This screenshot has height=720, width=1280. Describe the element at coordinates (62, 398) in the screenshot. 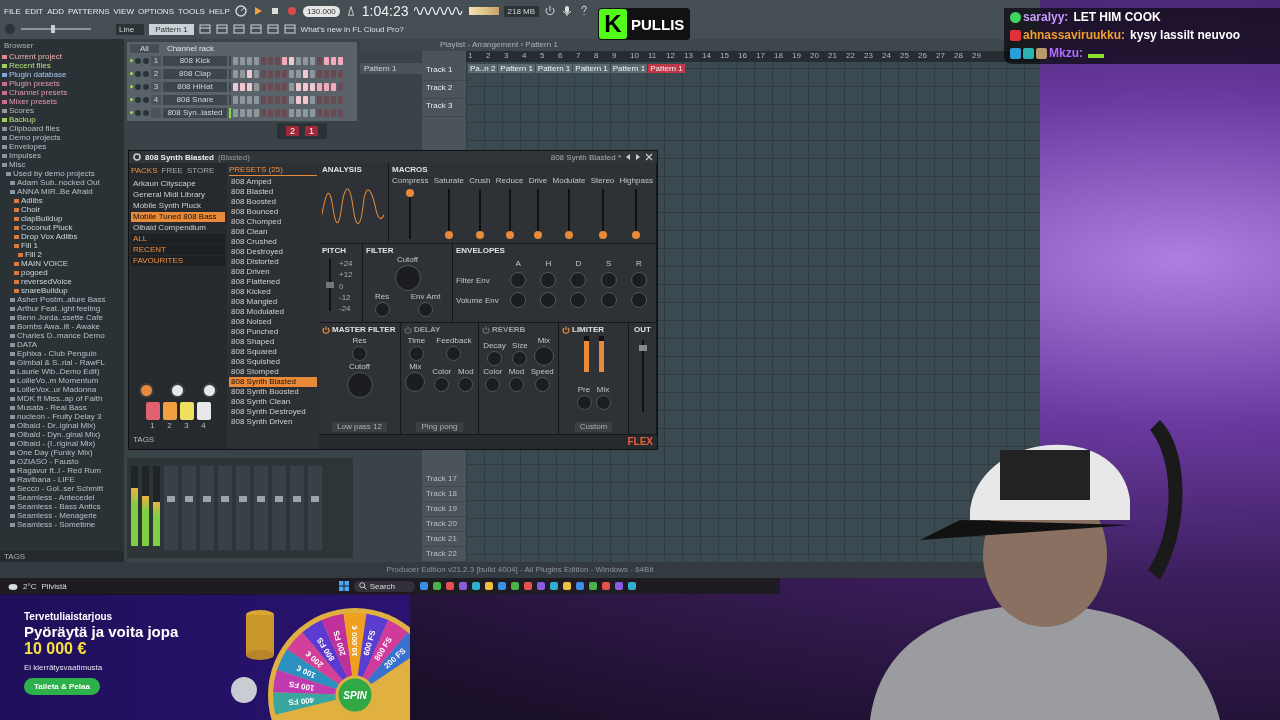

I see `browser-item: MDK ft Miss..ap of Faith` at that location.